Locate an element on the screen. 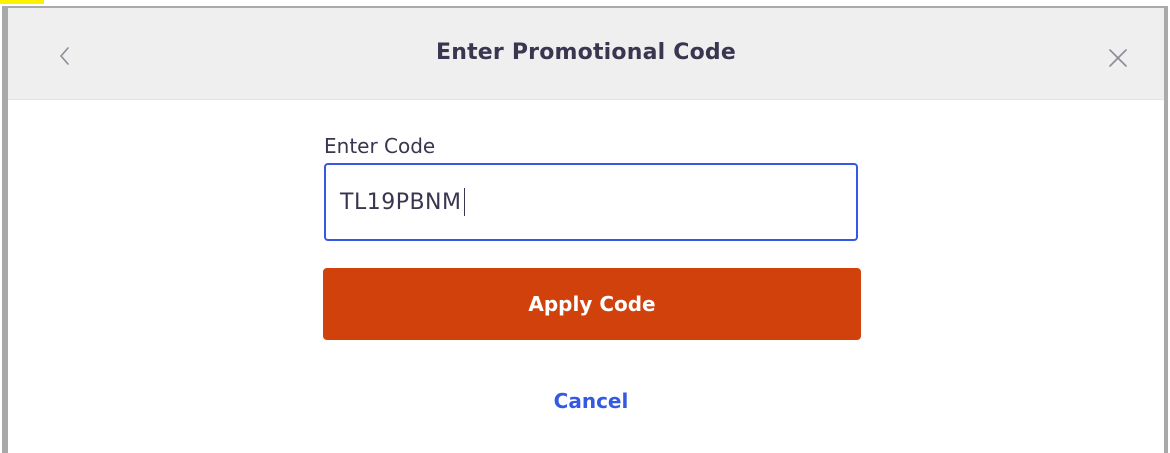  text-caret is located at coordinates (464, 202).